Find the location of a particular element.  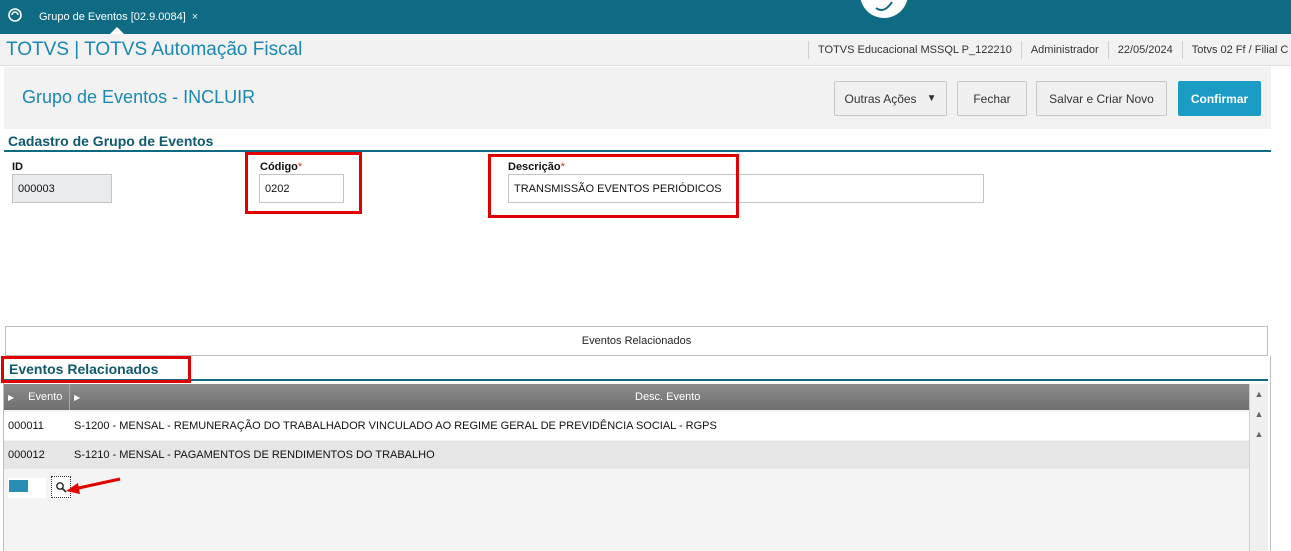

highlight-code is located at coordinates (303, 183).